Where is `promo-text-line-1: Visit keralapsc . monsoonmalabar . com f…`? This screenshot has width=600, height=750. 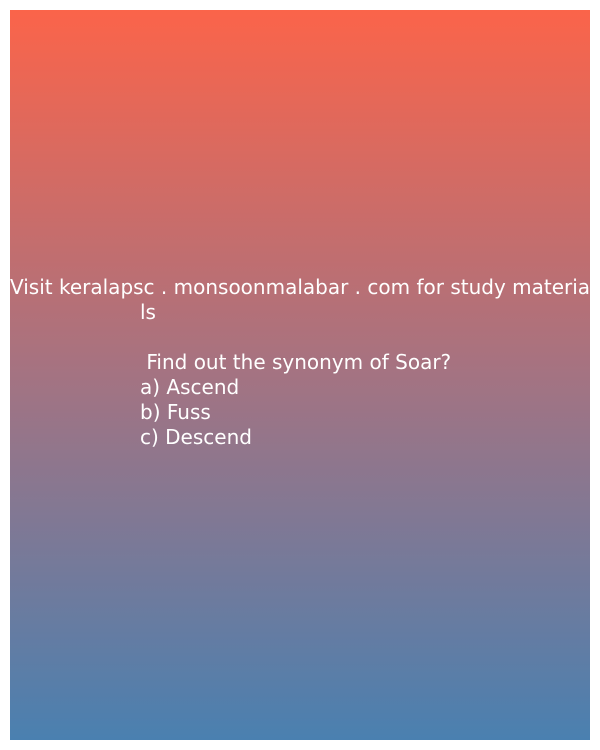
promo-text-line-1: Visit keralapsc . monsoonmalabar . com f… is located at coordinates (300, 287).